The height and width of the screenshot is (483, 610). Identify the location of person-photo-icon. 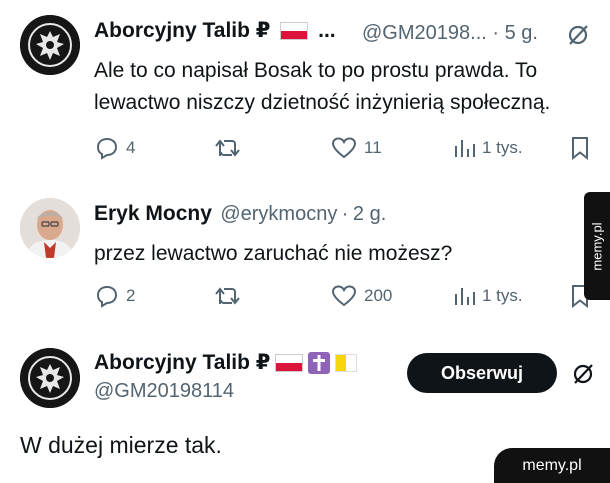
(50, 228).